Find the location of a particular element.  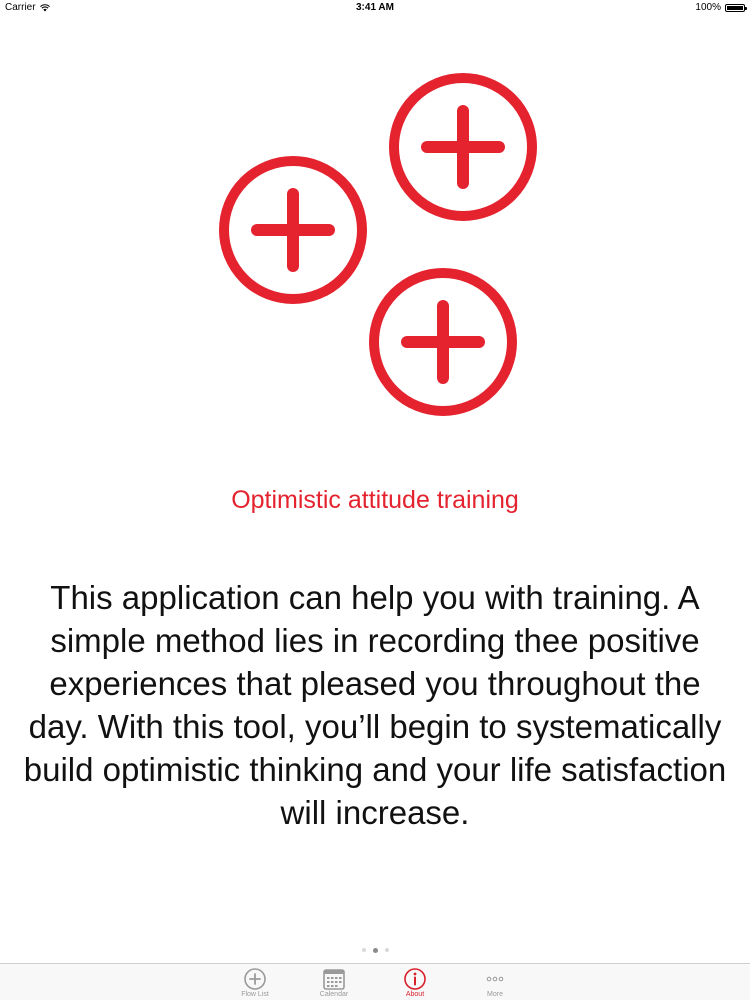

tab-calendar: Calendar is located at coordinates (334, 982).